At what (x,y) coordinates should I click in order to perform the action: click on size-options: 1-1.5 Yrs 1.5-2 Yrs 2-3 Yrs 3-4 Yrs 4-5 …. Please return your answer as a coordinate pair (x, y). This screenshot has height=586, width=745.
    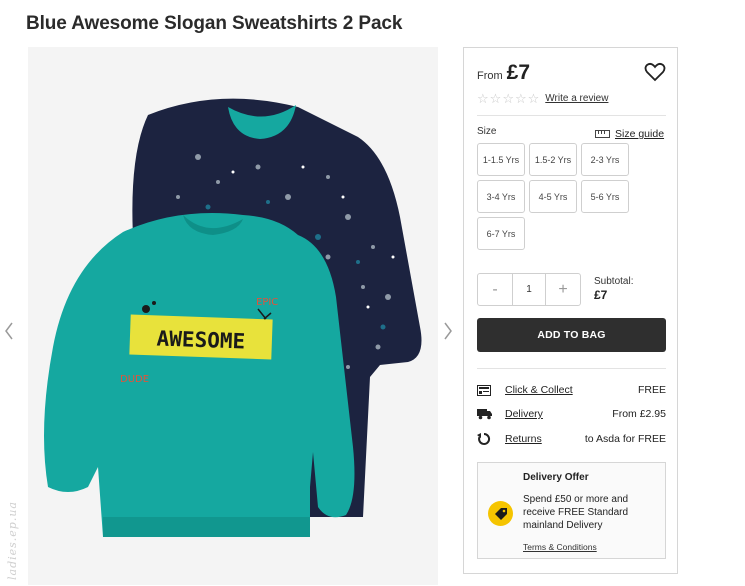
    Looking at the image, I should click on (557, 196).